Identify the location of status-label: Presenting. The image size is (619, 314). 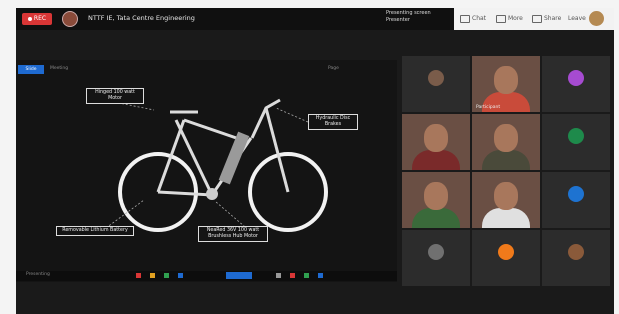
(38, 274).